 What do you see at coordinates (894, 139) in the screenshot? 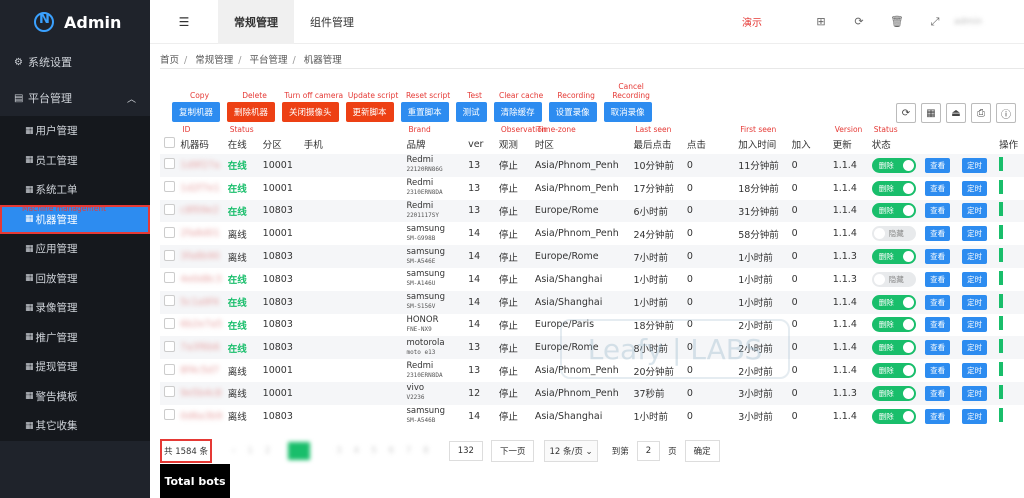
I see `header-cell: 状态 Status` at bounding box center [894, 139].